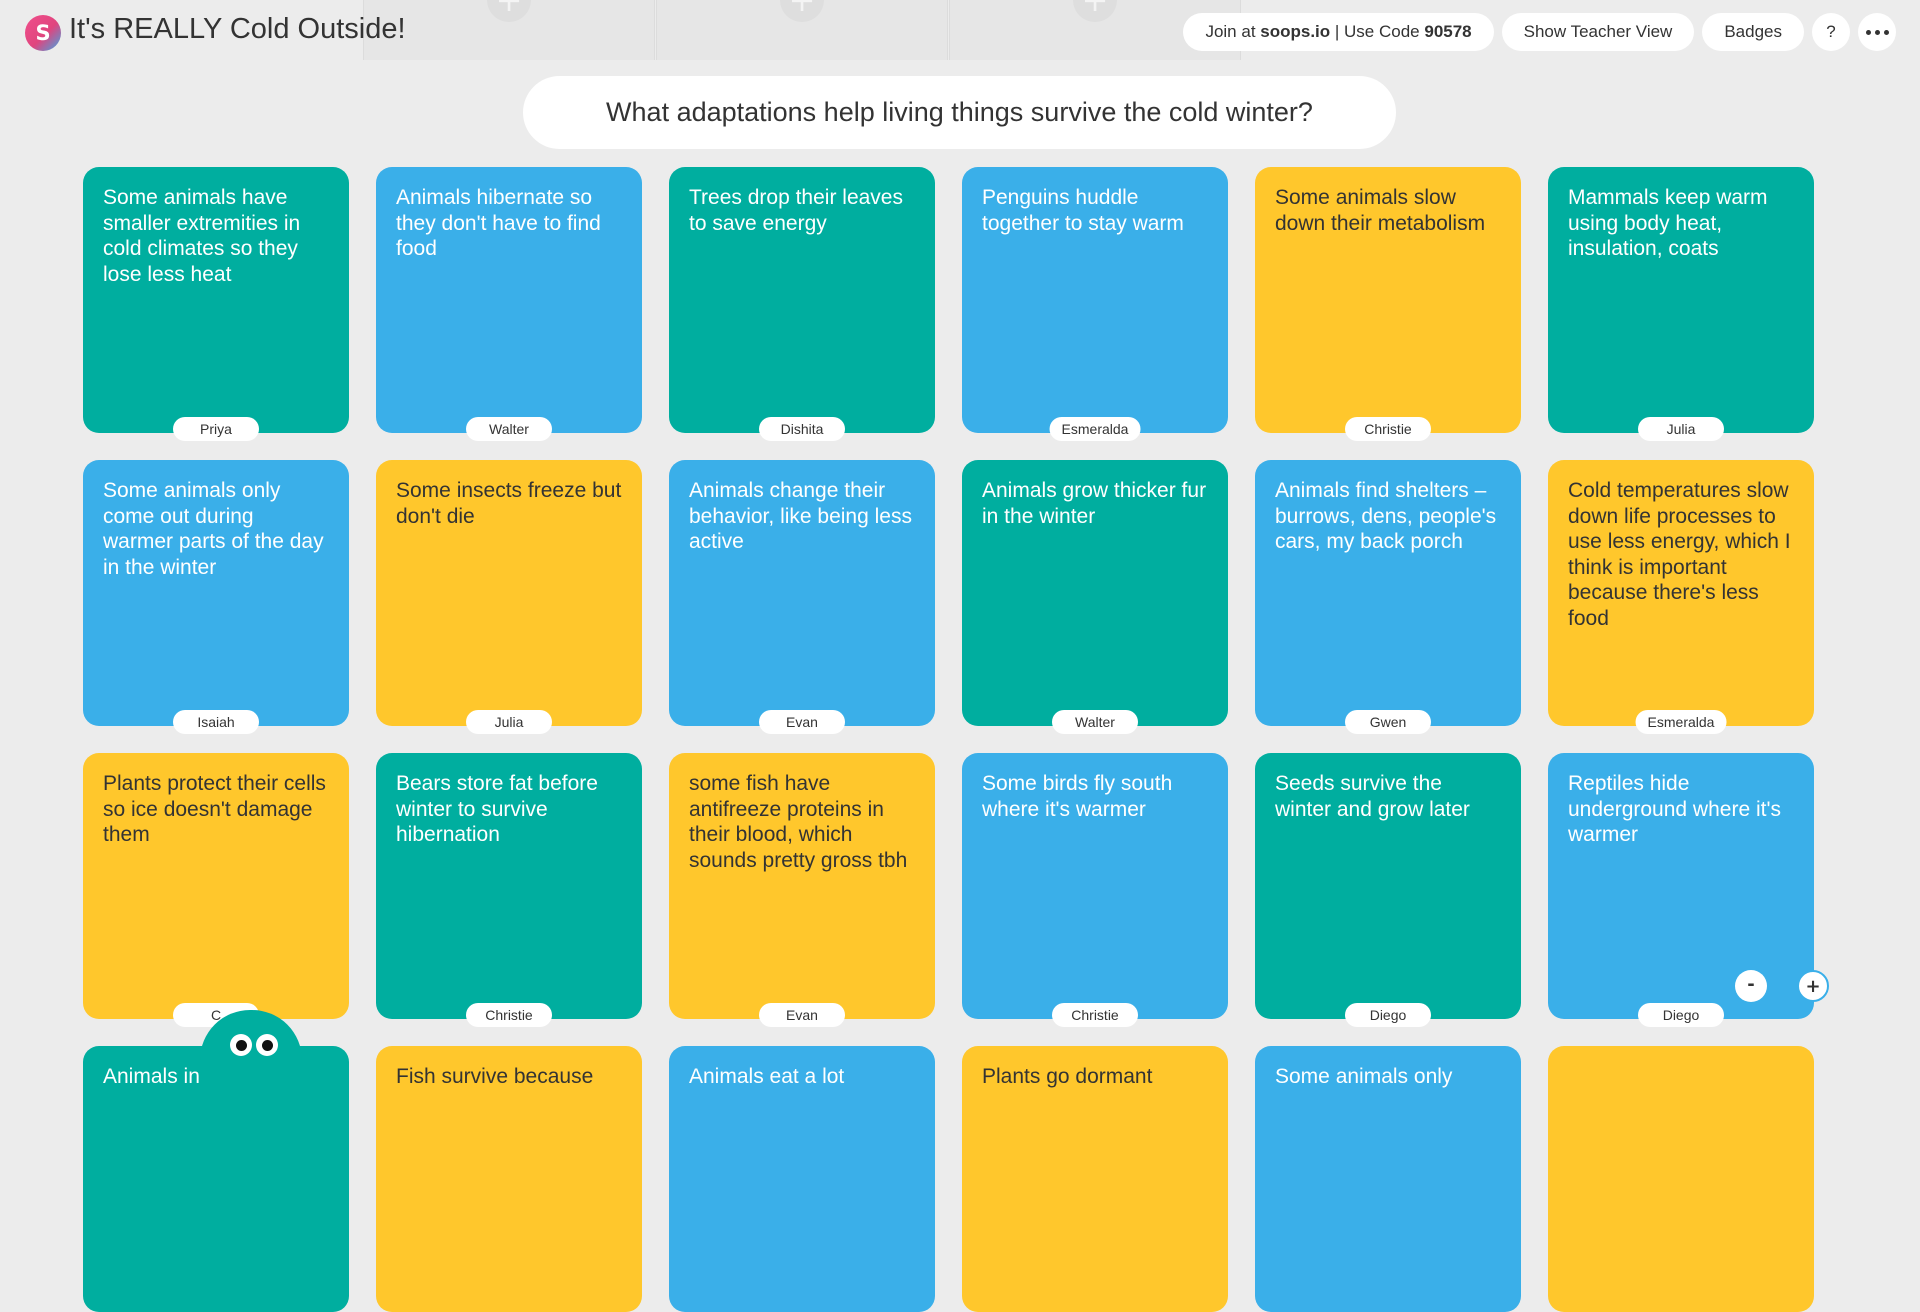  I want to click on zoom-in-button: +, so click(1813, 986).